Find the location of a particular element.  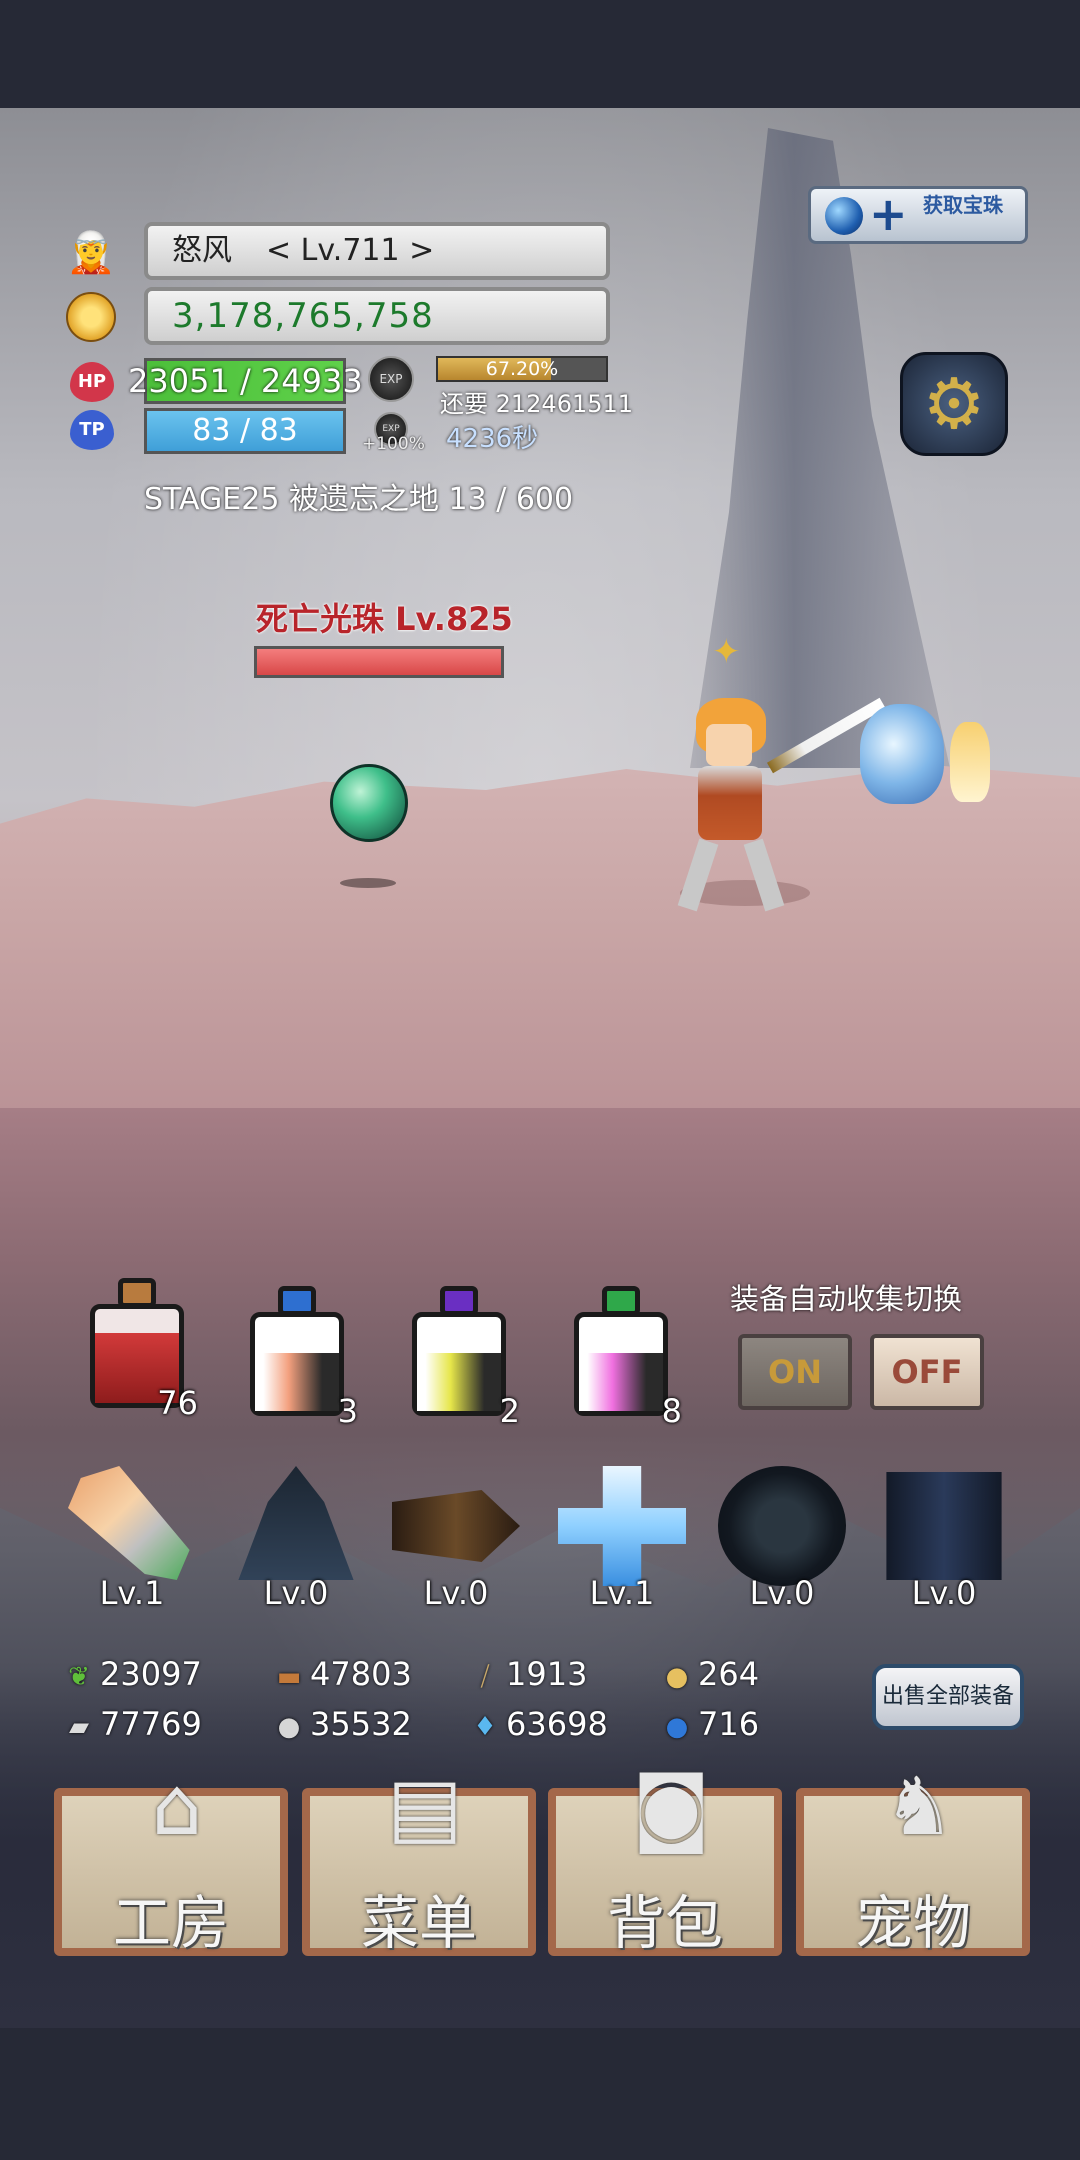

potion-count: 2 is located at coordinates (509, 1411).